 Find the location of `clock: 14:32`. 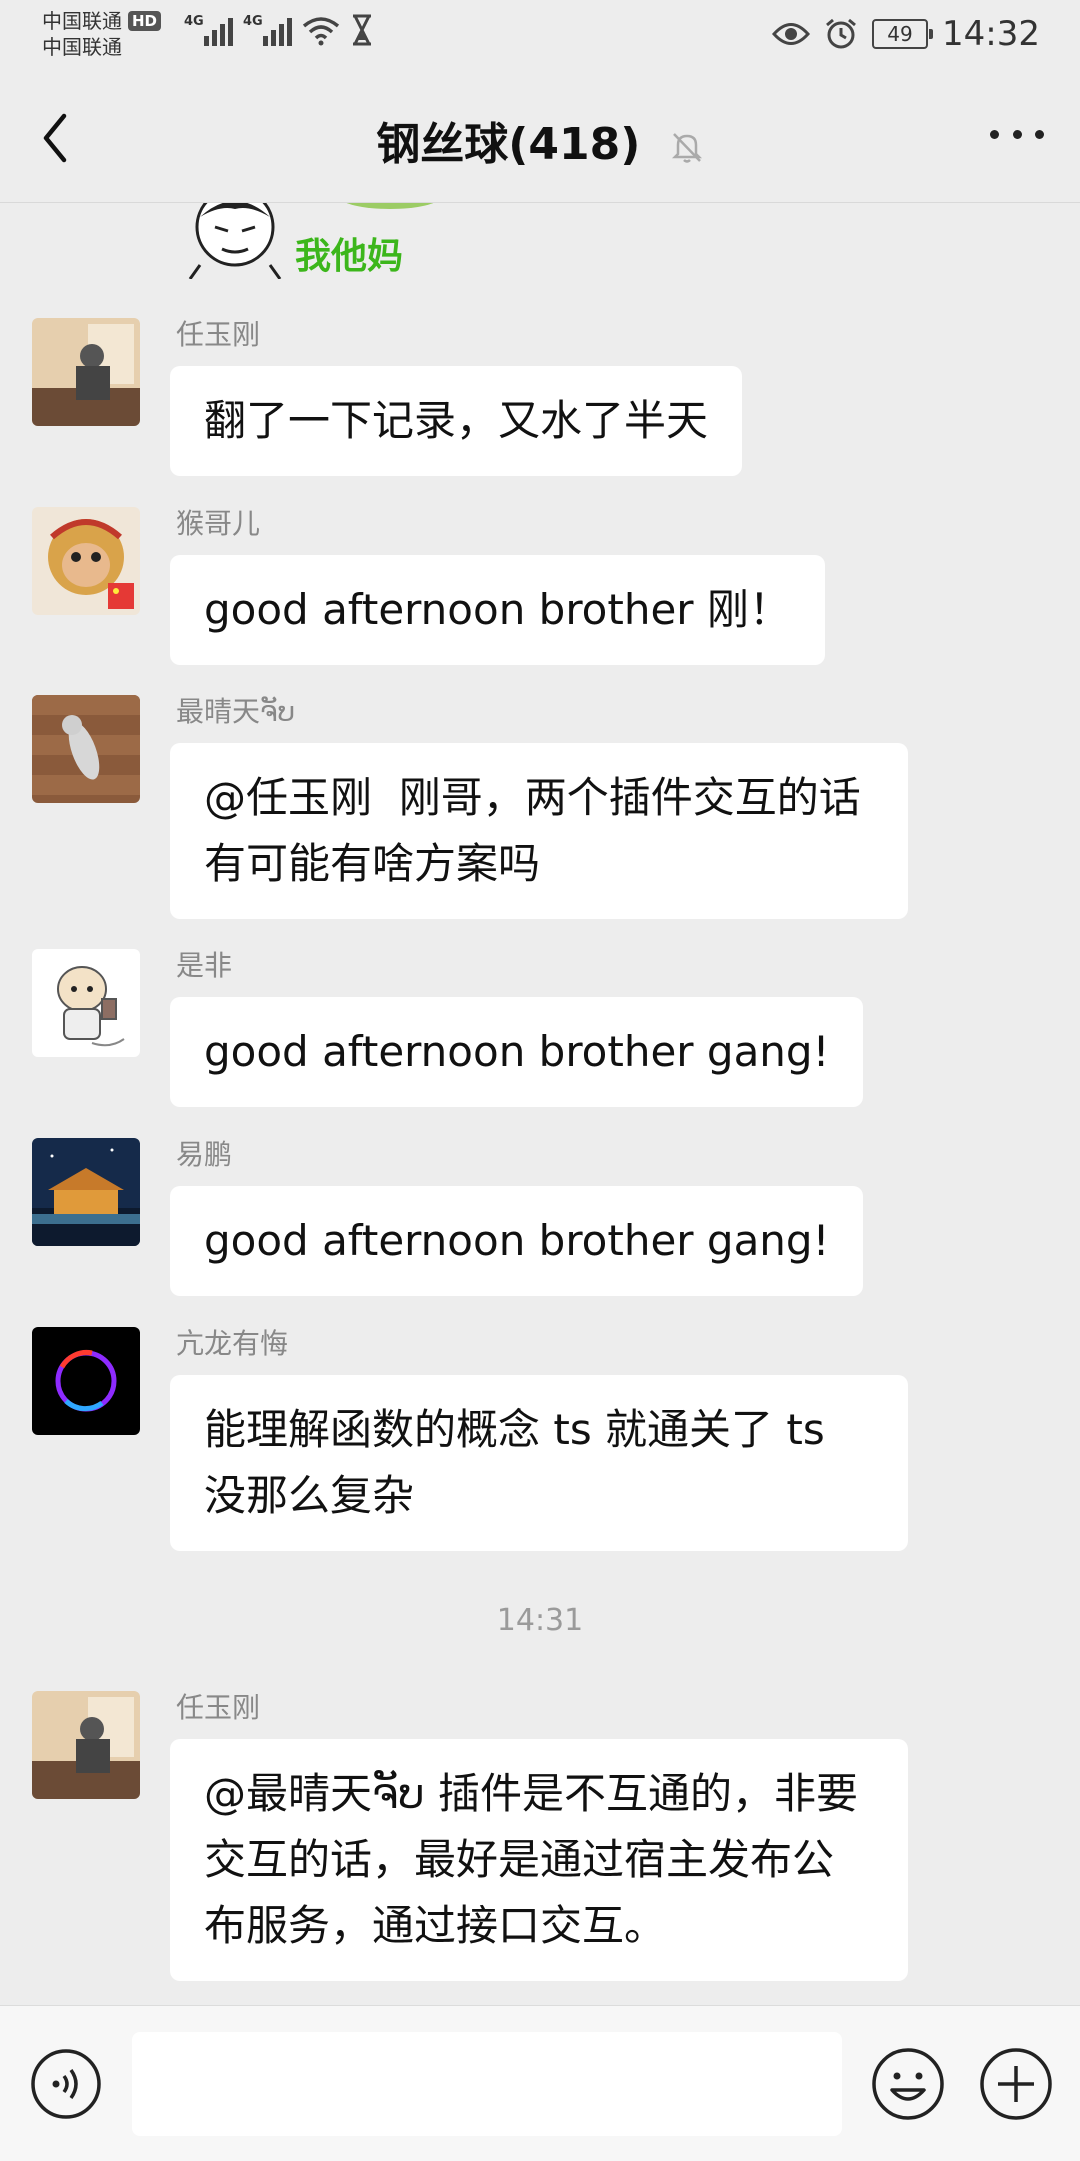

clock: 14:32 is located at coordinates (991, 34).